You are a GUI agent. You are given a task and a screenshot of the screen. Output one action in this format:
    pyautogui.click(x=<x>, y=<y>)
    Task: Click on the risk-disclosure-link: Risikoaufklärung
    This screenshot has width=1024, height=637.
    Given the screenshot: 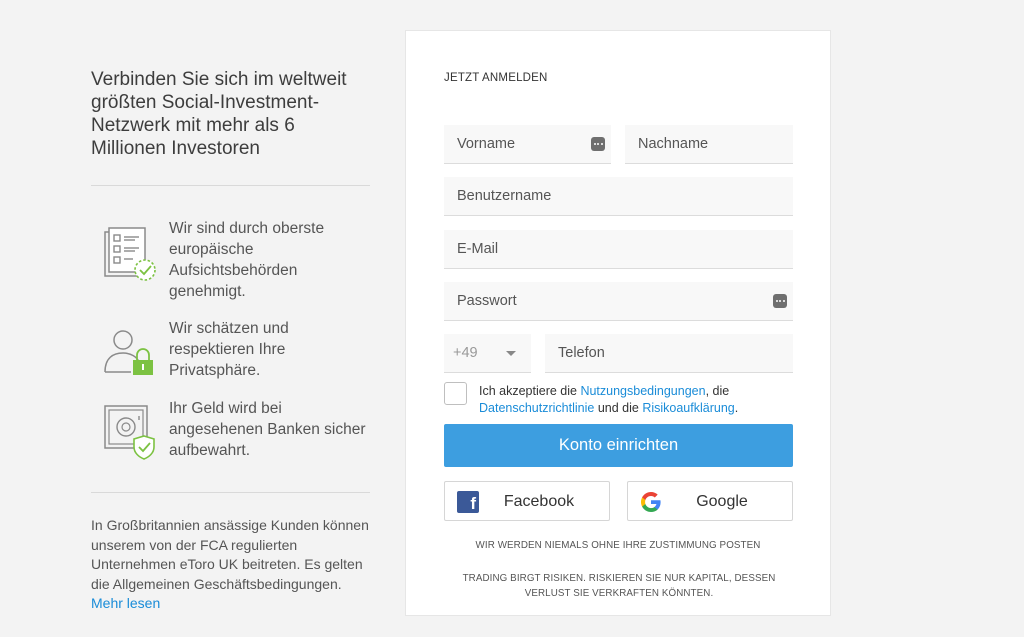 What is the action you would take?
    pyautogui.click(x=688, y=408)
    